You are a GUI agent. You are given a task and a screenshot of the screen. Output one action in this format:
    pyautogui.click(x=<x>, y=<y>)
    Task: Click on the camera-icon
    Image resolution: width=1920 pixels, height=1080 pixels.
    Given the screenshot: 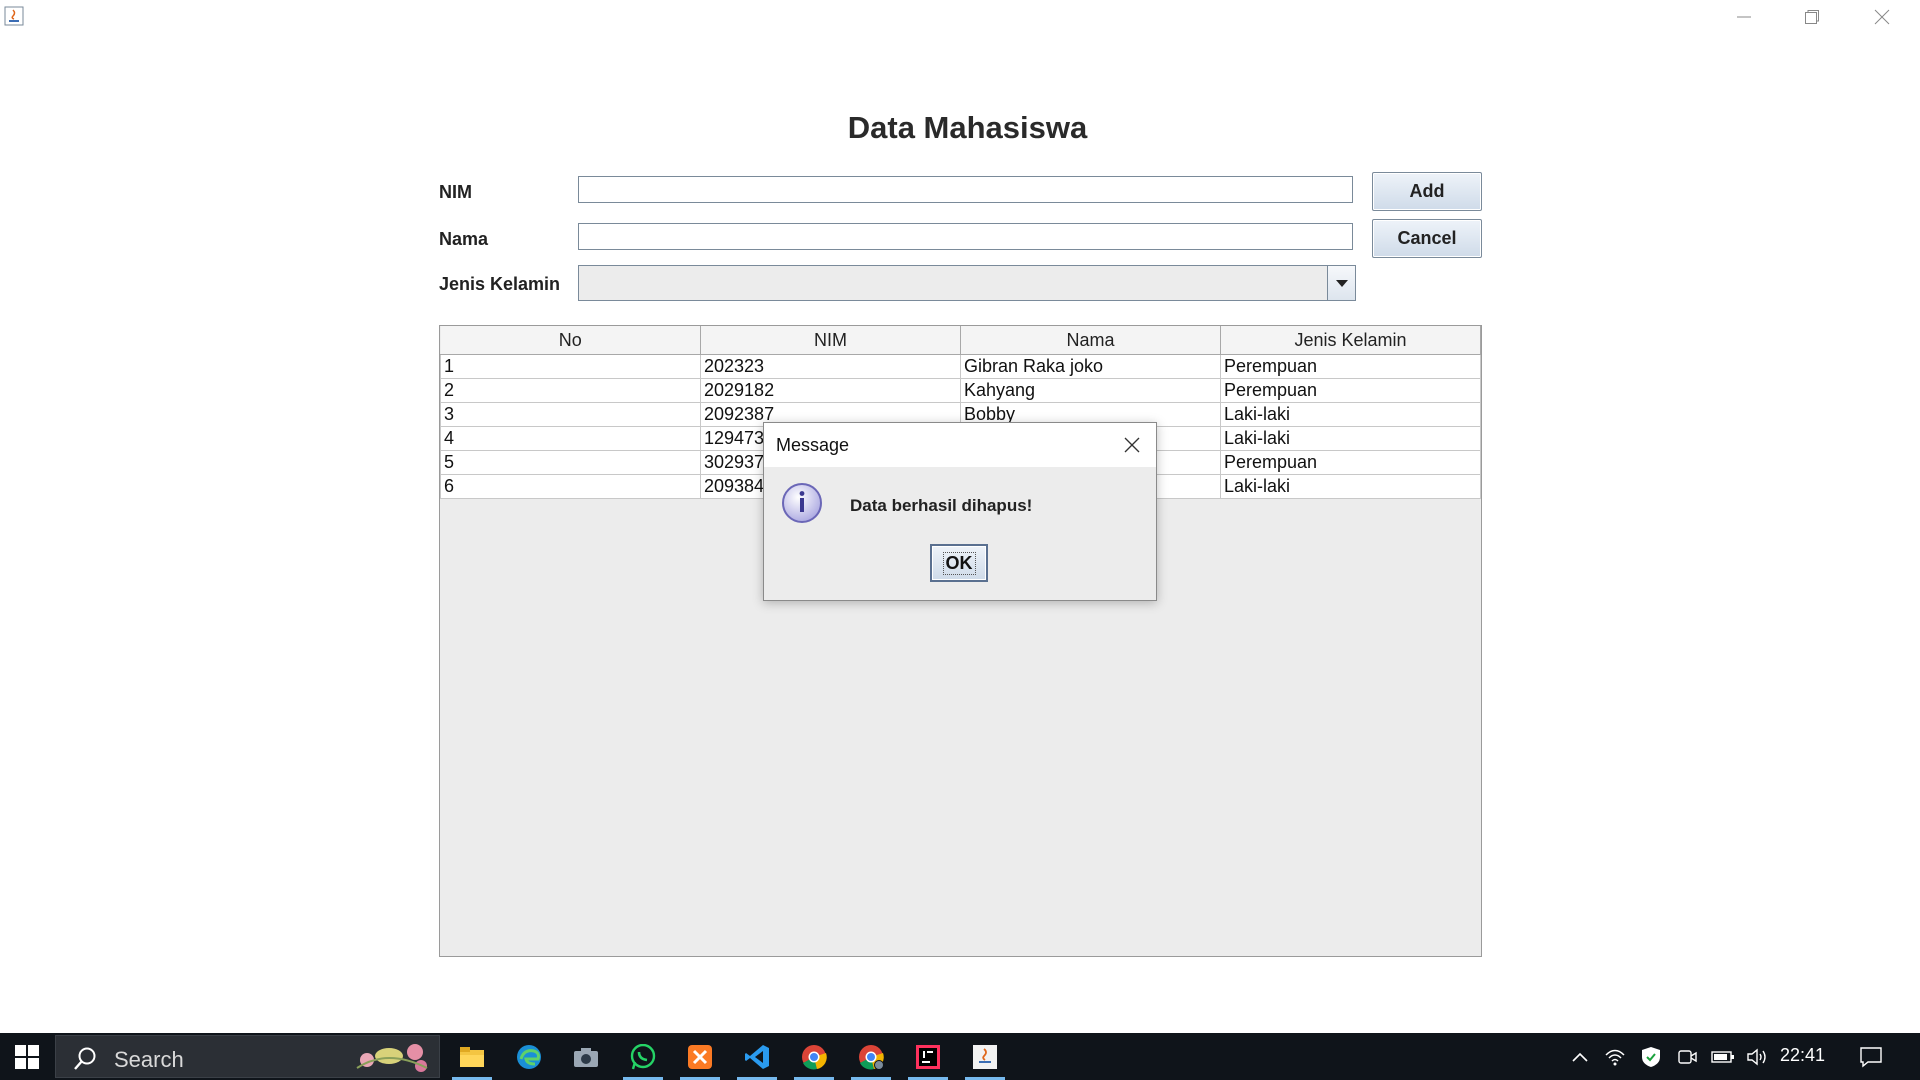 What is the action you would take?
    pyautogui.click(x=586, y=1056)
    